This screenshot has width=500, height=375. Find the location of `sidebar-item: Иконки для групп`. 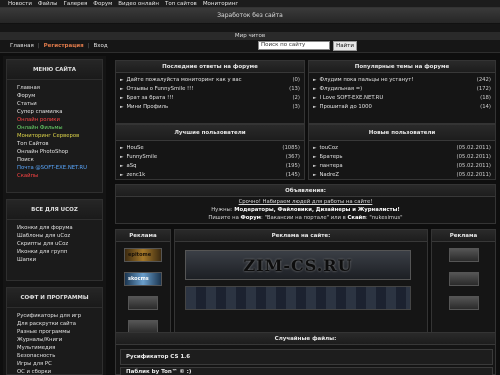

sidebar-item: Иконки для групп is located at coordinates (59, 252).